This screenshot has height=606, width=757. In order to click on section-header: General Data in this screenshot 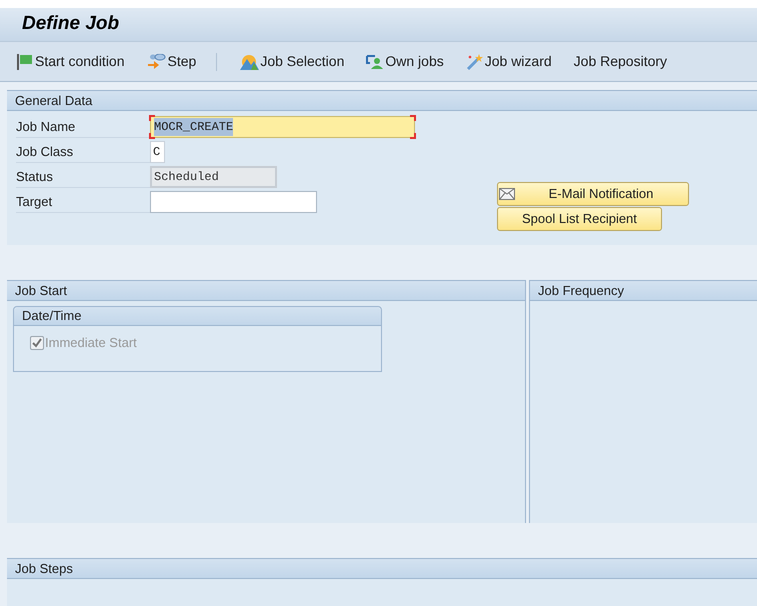, I will do `click(382, 100)`.